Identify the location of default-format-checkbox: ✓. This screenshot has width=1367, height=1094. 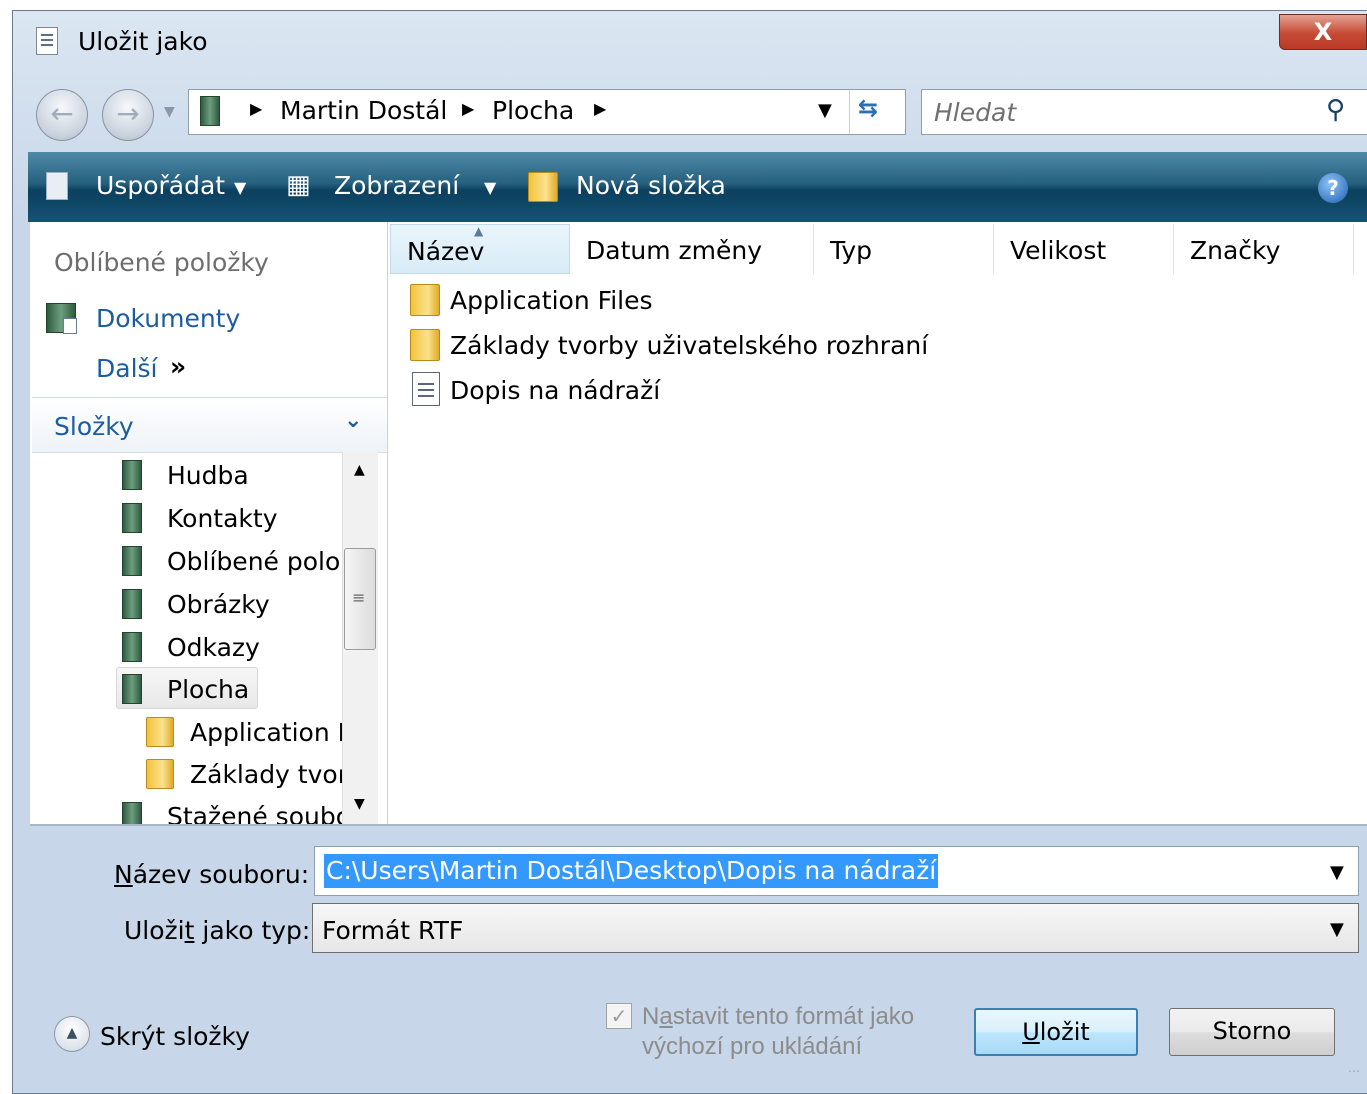
(619, 1016).